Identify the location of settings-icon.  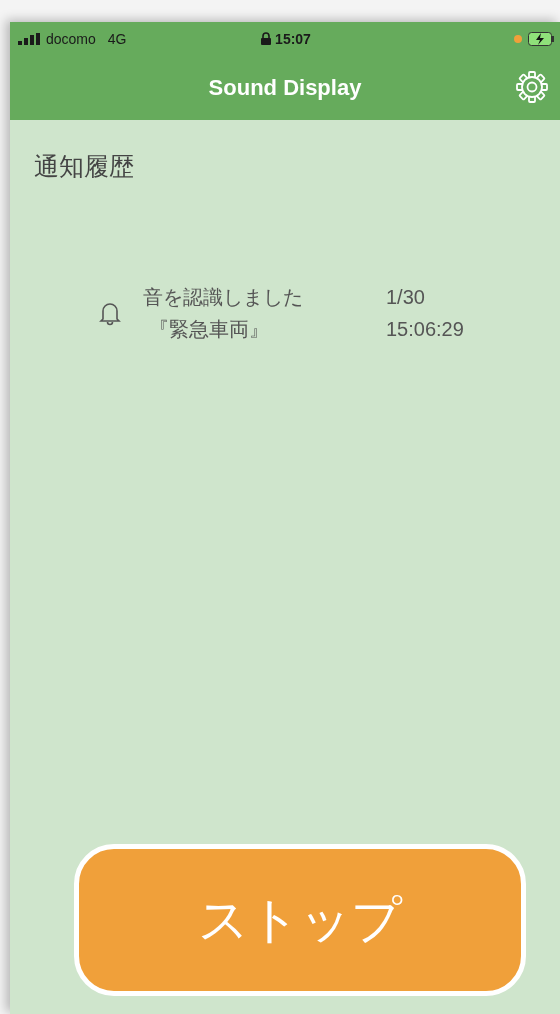
(532, 87).